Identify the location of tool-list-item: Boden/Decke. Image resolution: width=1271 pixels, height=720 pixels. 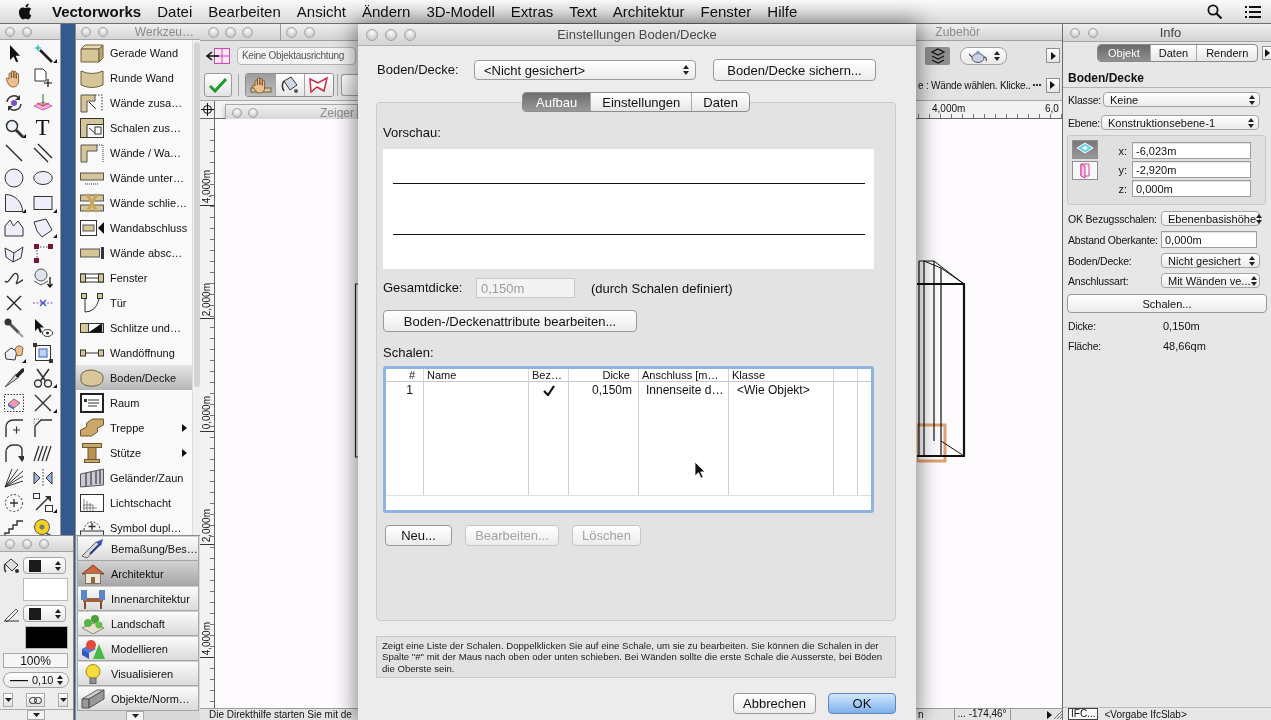
(134, 377).